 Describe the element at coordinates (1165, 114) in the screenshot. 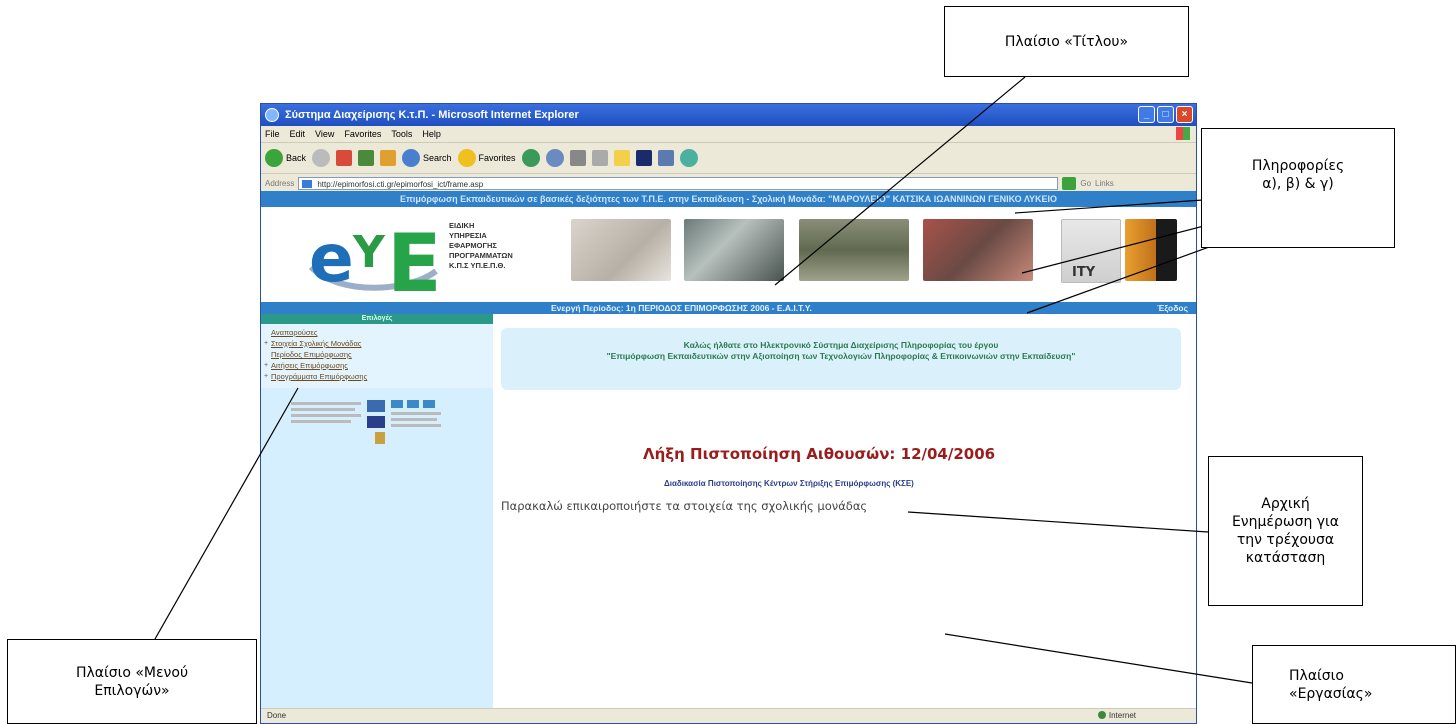

I see `maximize-button: □` at that location.